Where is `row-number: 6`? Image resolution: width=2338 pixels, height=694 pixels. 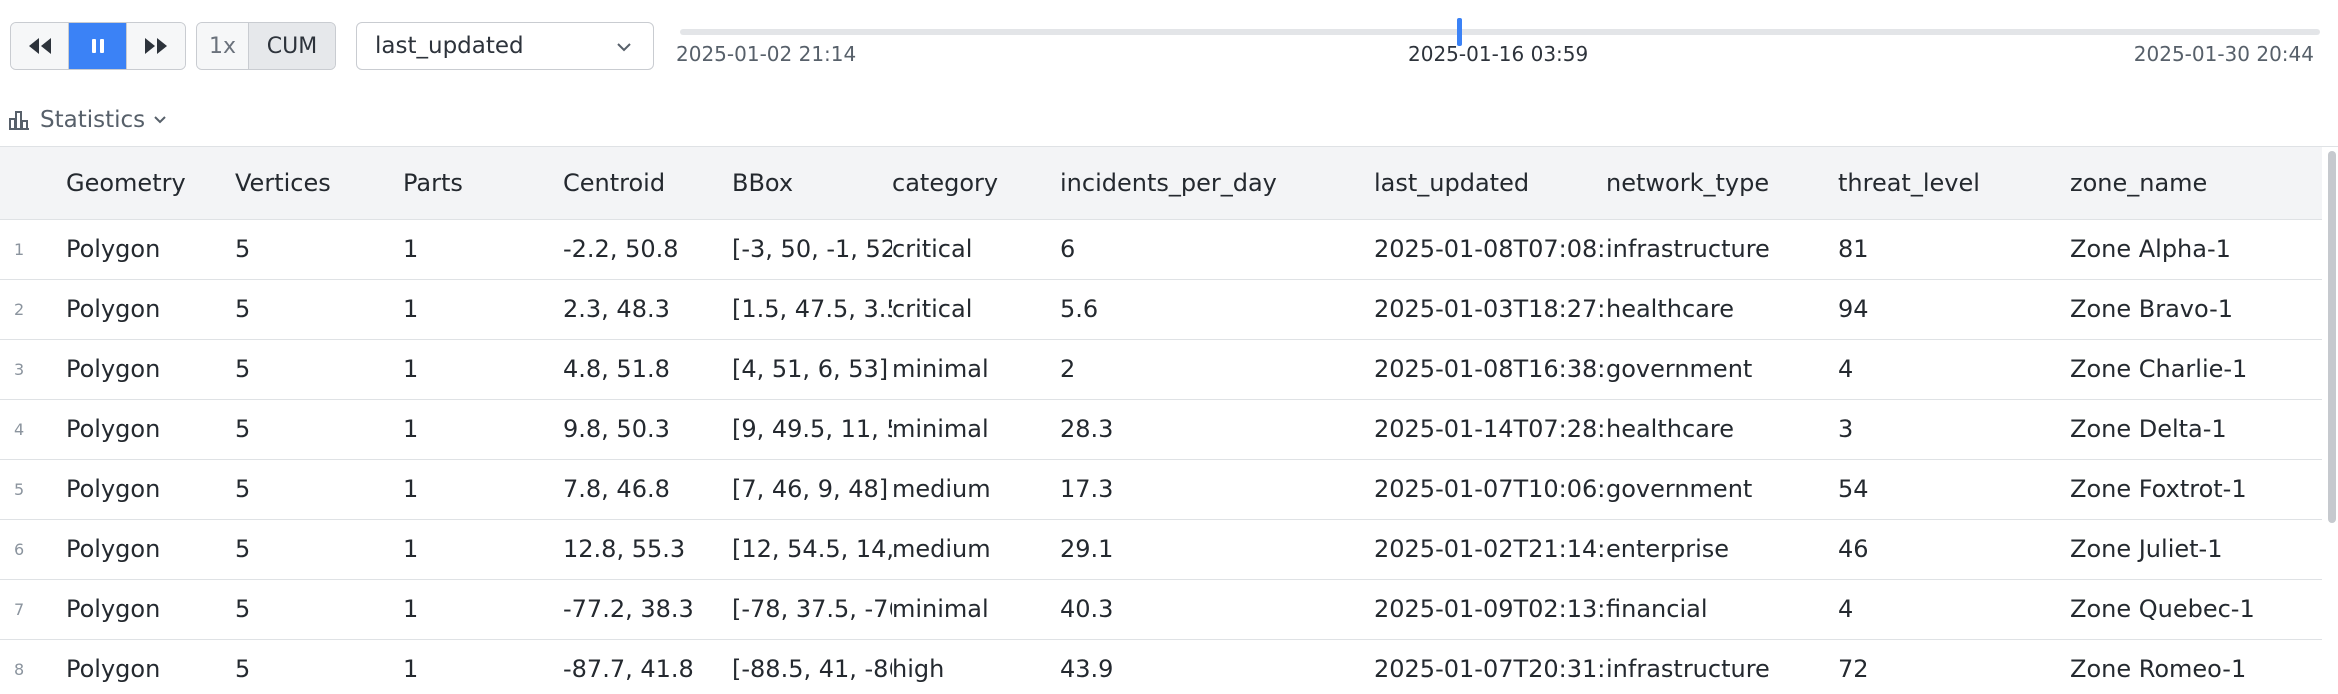 row-number: 6 is located at coordinates (19, 549).